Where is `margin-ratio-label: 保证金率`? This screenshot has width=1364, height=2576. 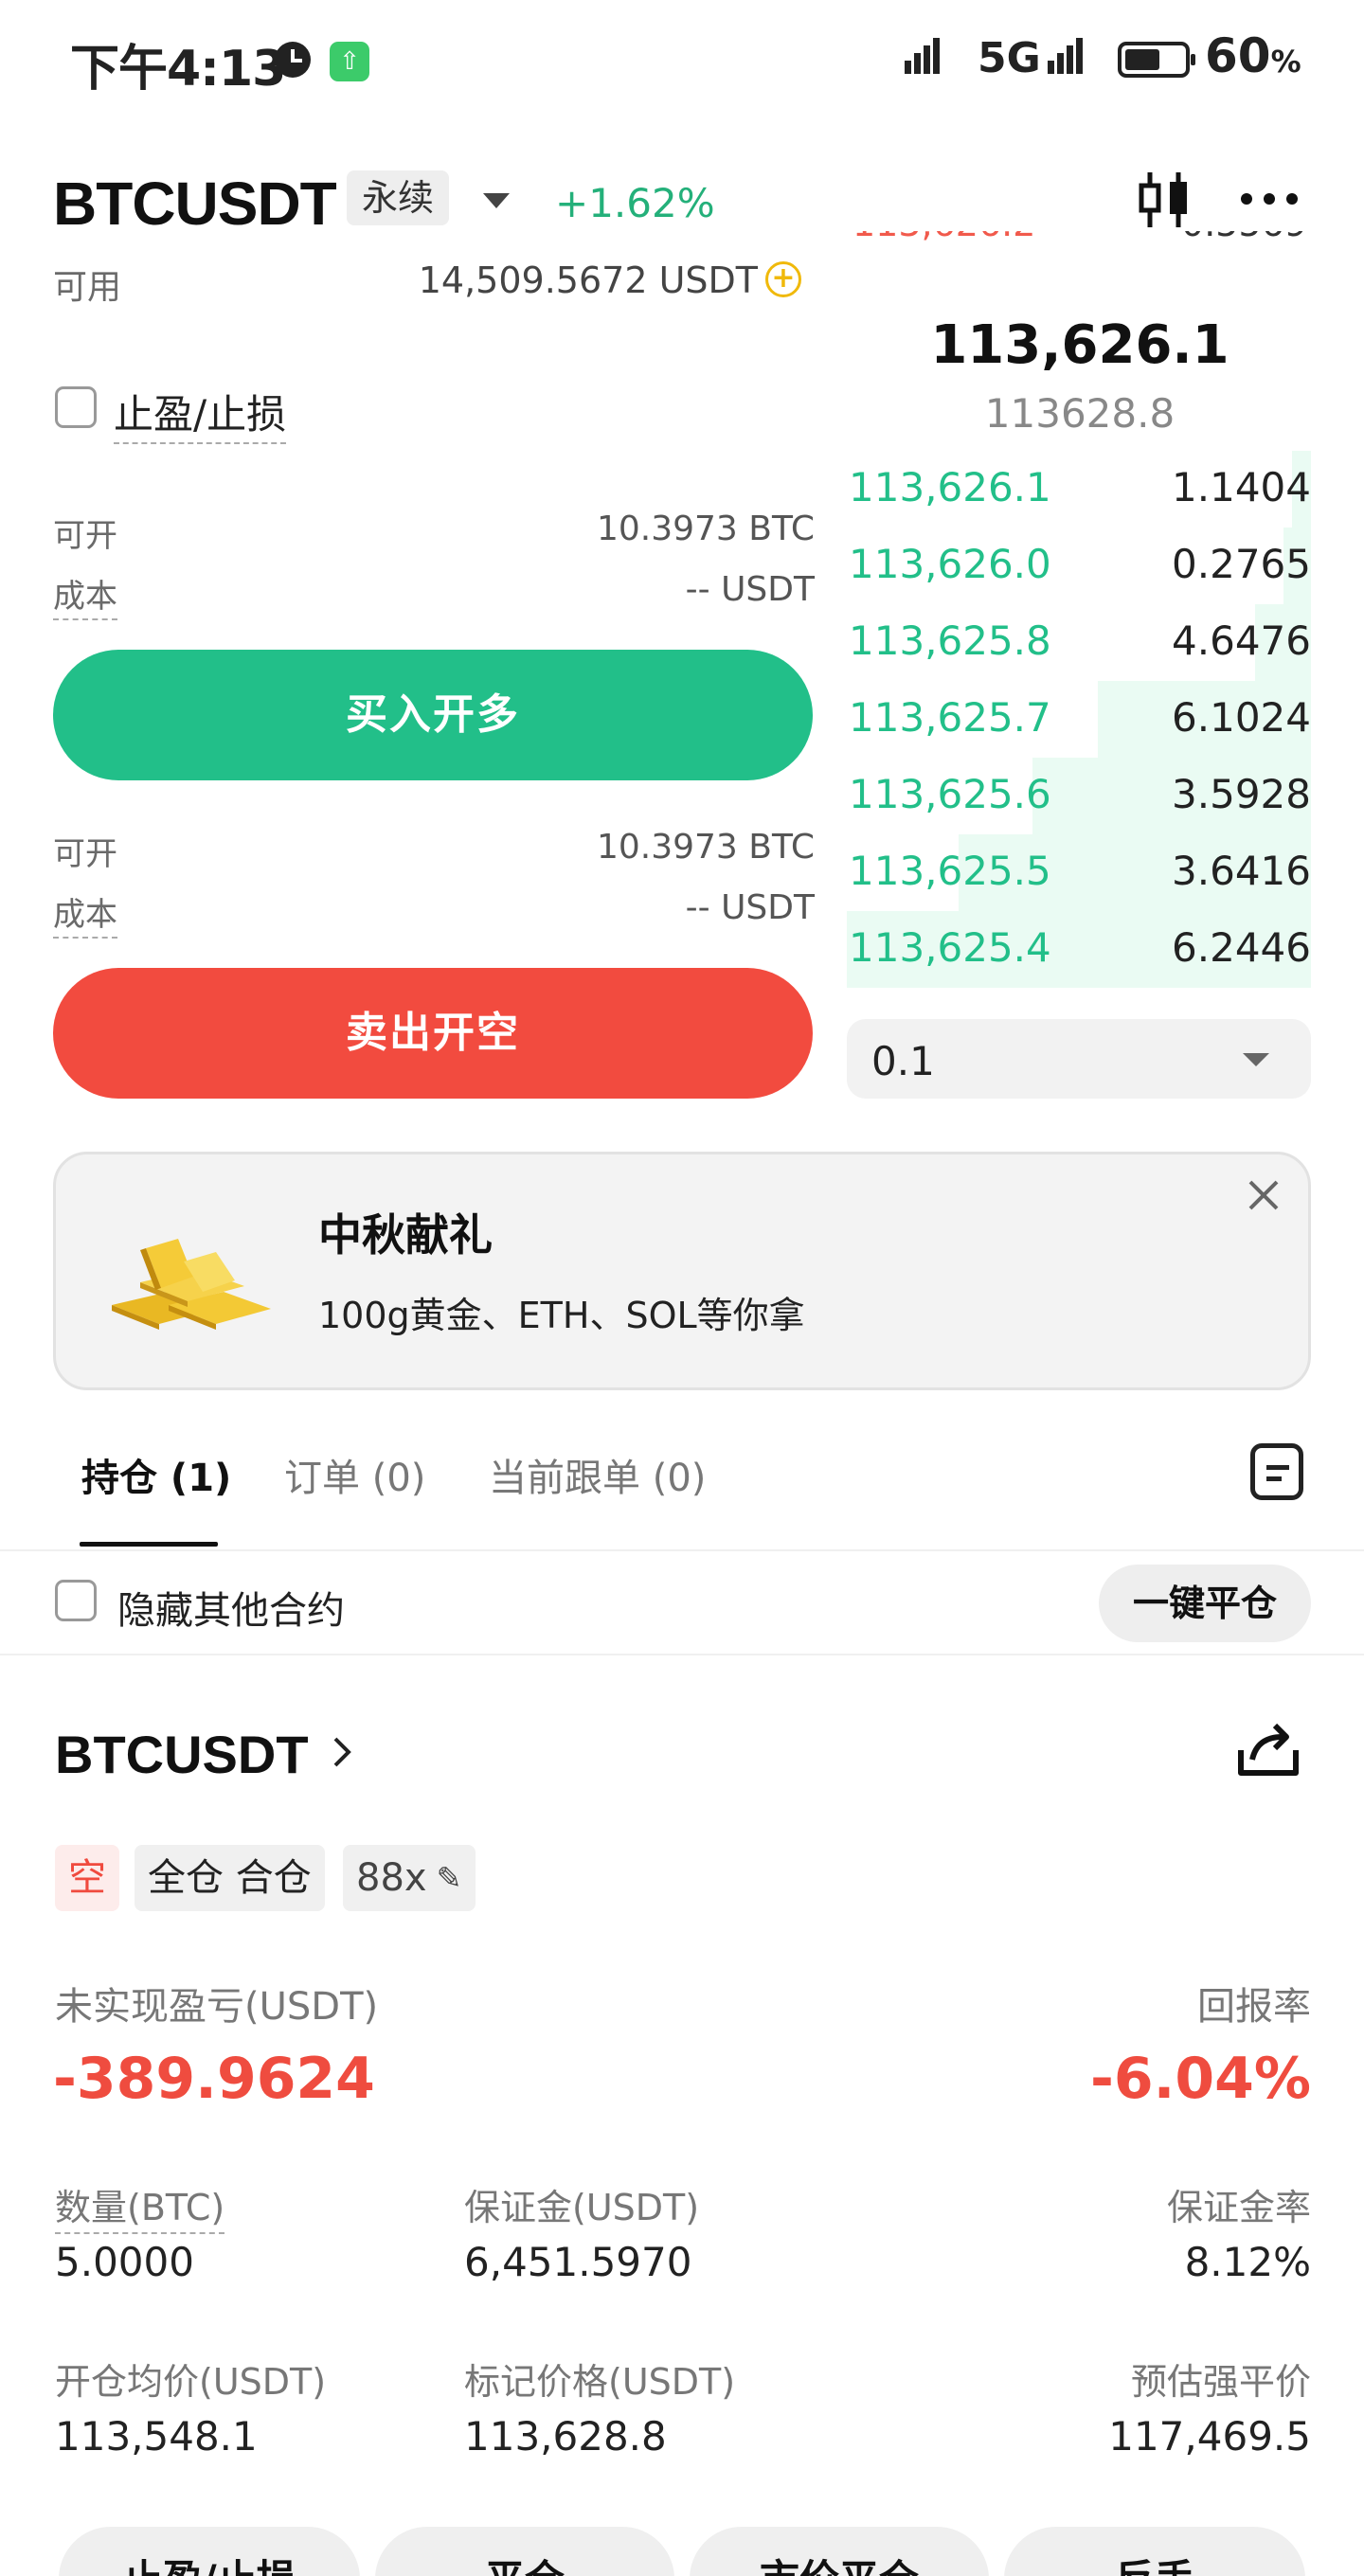
margin-ratio-label: 保证金率 is located at coordinates (1238, 2207).